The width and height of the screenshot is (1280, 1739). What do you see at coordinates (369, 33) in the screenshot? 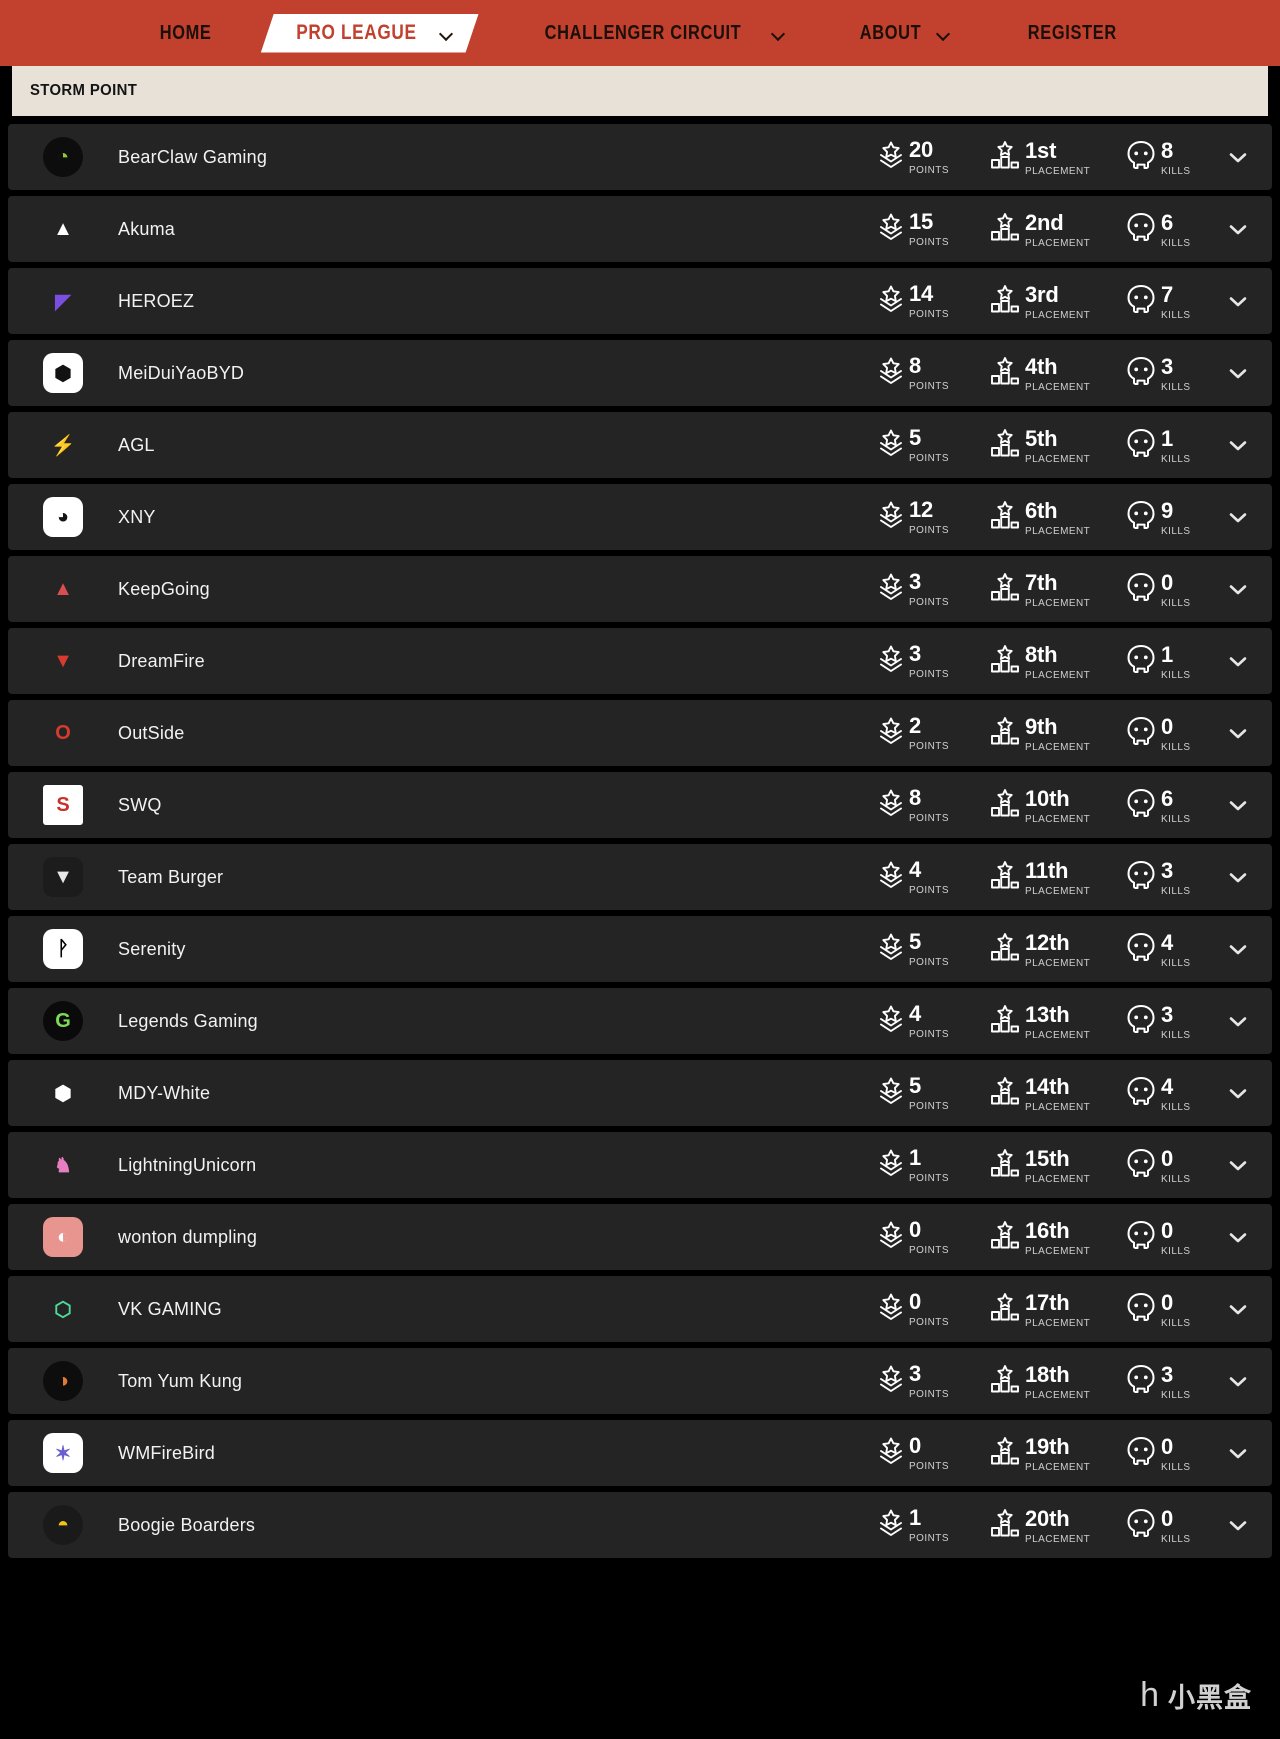
I see `nav-item-pro-league: PRO LEAGUE` at bounding box center [369, 33].